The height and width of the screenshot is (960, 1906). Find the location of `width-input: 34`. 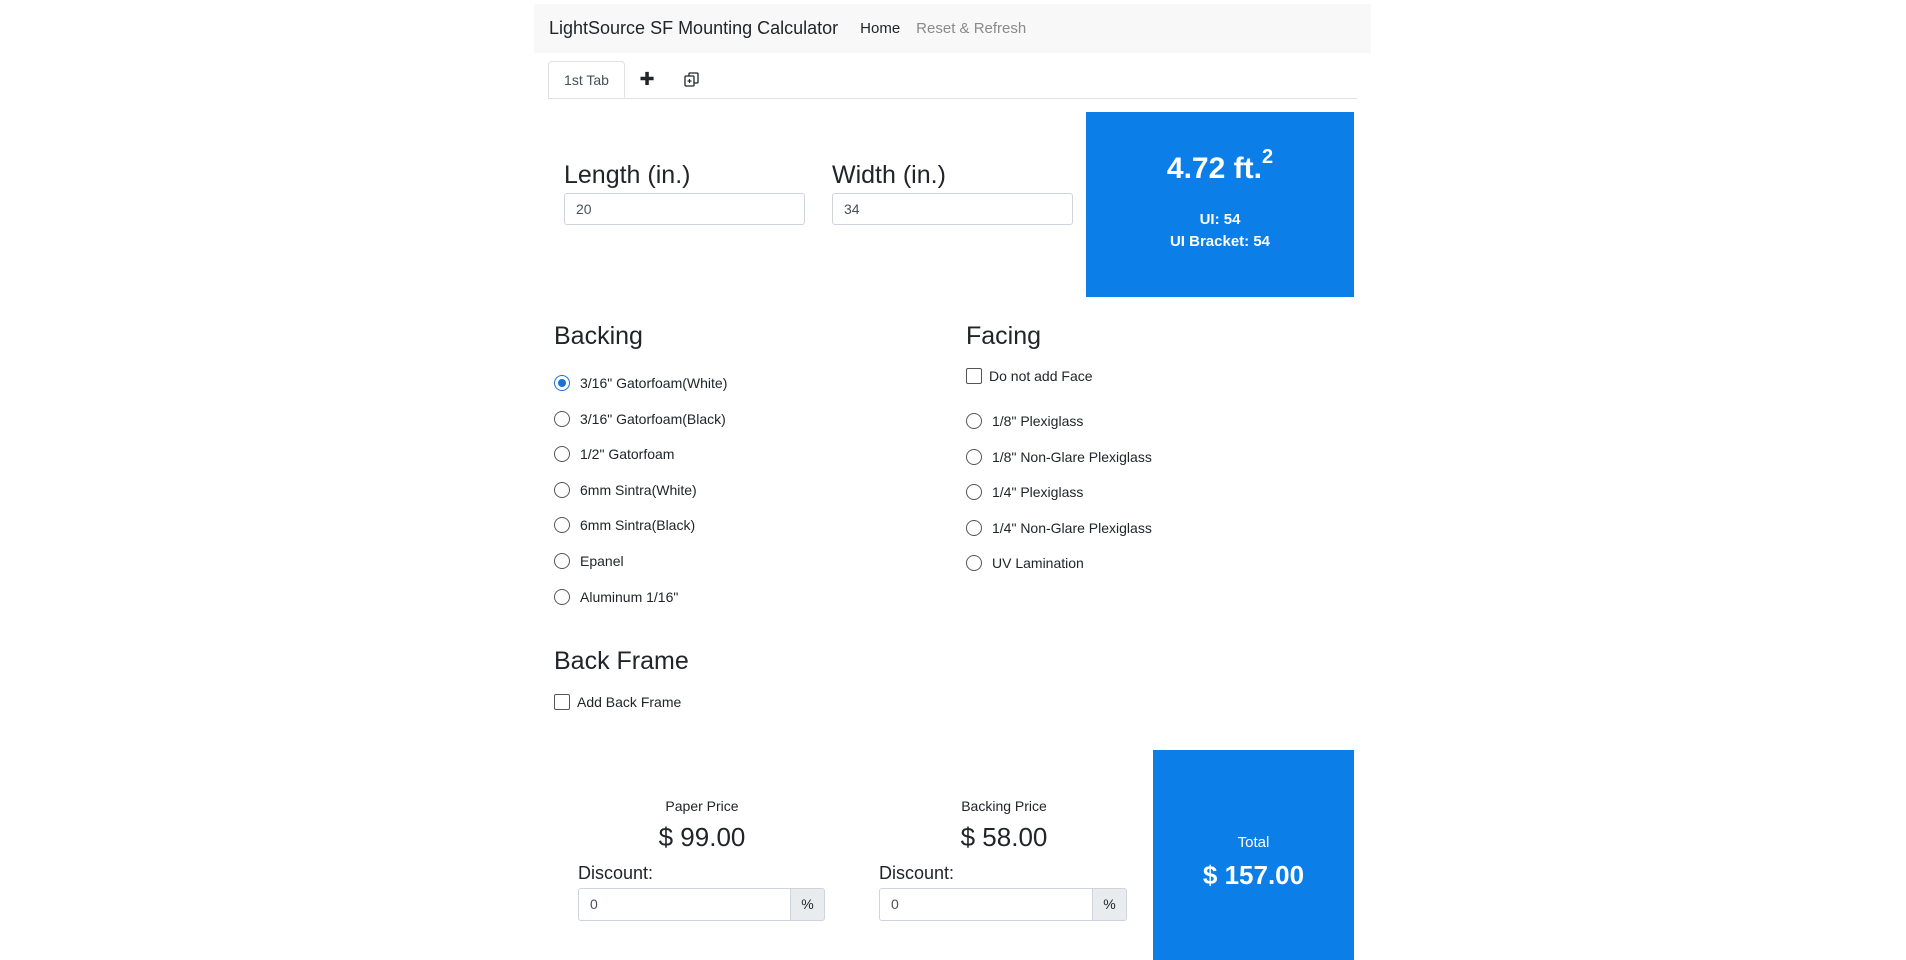

width-input: 34 is located at coordinates (952, 209).